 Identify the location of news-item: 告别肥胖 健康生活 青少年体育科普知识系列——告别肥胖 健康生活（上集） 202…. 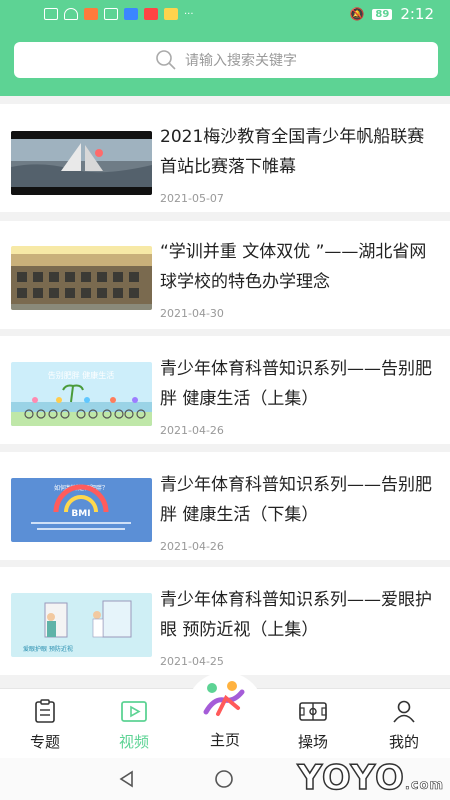
(225, 390).